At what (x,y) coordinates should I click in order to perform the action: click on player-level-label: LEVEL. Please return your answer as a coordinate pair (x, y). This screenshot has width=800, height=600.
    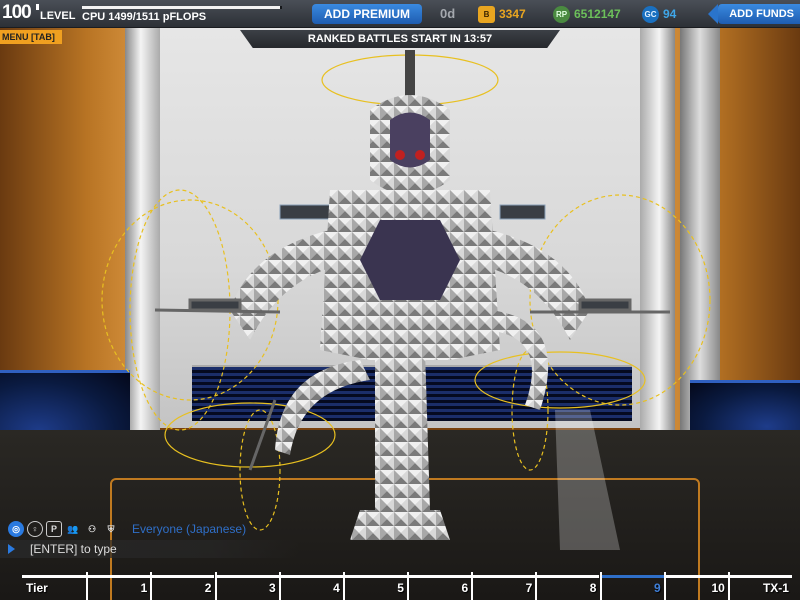
    Looking at the image, I should click on (58, 16).